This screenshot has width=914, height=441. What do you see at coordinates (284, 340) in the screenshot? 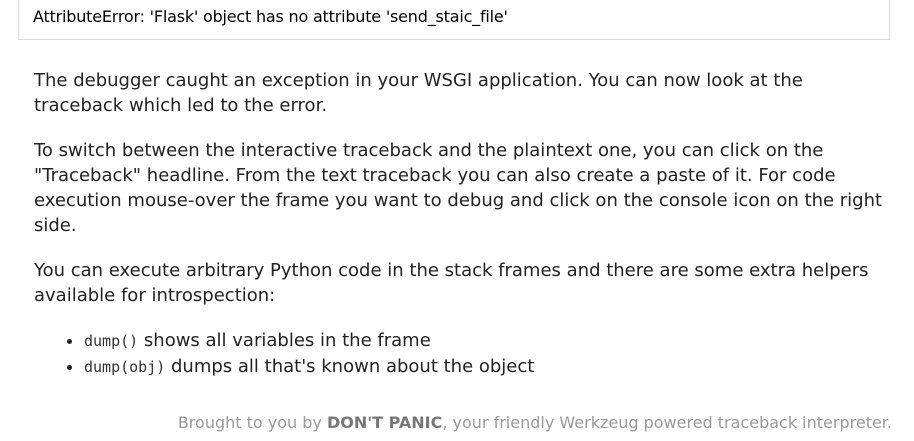
I see `helper-description: shows all variables in the frame` at bounding box center [284, 340].